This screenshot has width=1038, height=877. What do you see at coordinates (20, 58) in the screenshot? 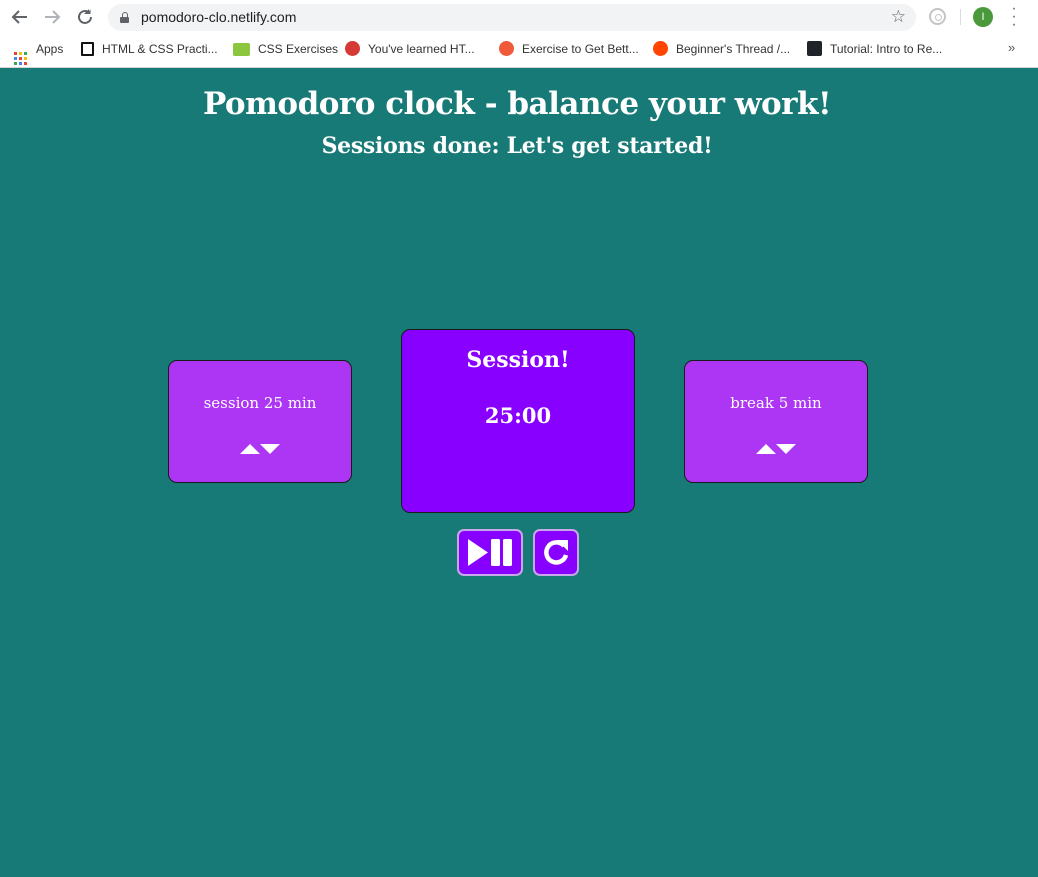
I see `apps-grid-icon` at bounding box center [20, 58].